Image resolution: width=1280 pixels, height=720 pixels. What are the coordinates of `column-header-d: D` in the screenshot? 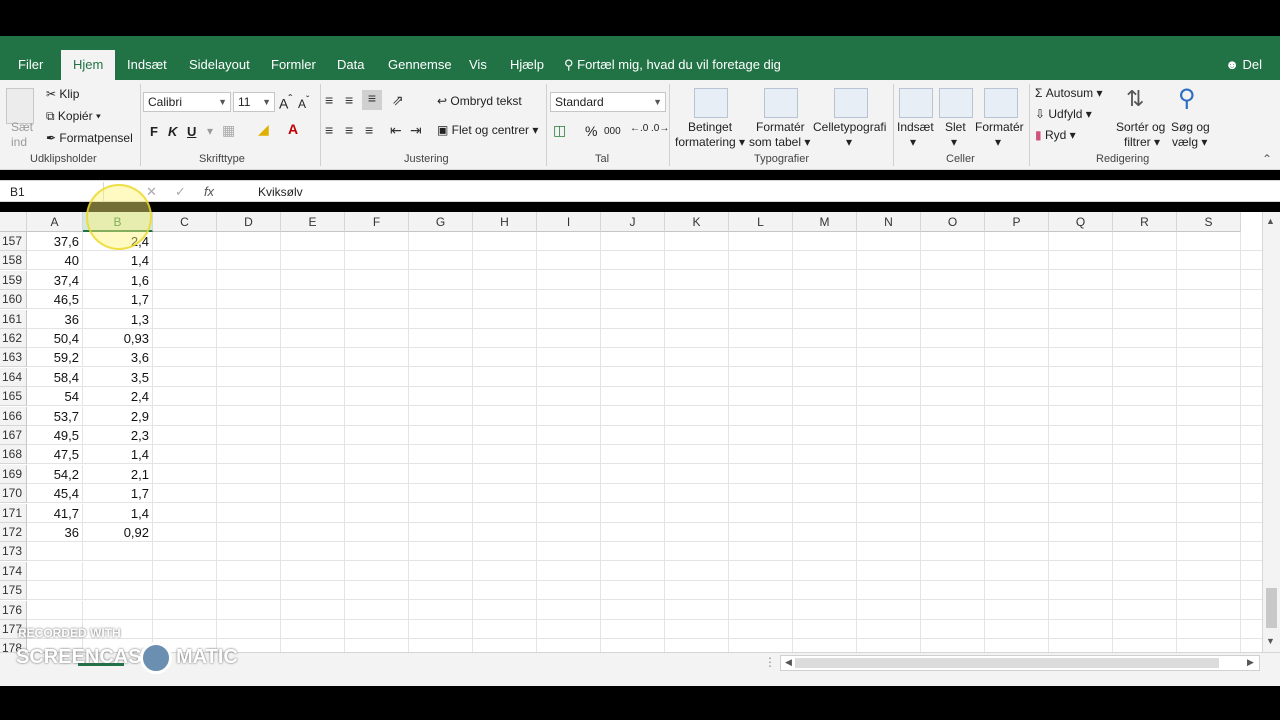 It's located at (249, 222).